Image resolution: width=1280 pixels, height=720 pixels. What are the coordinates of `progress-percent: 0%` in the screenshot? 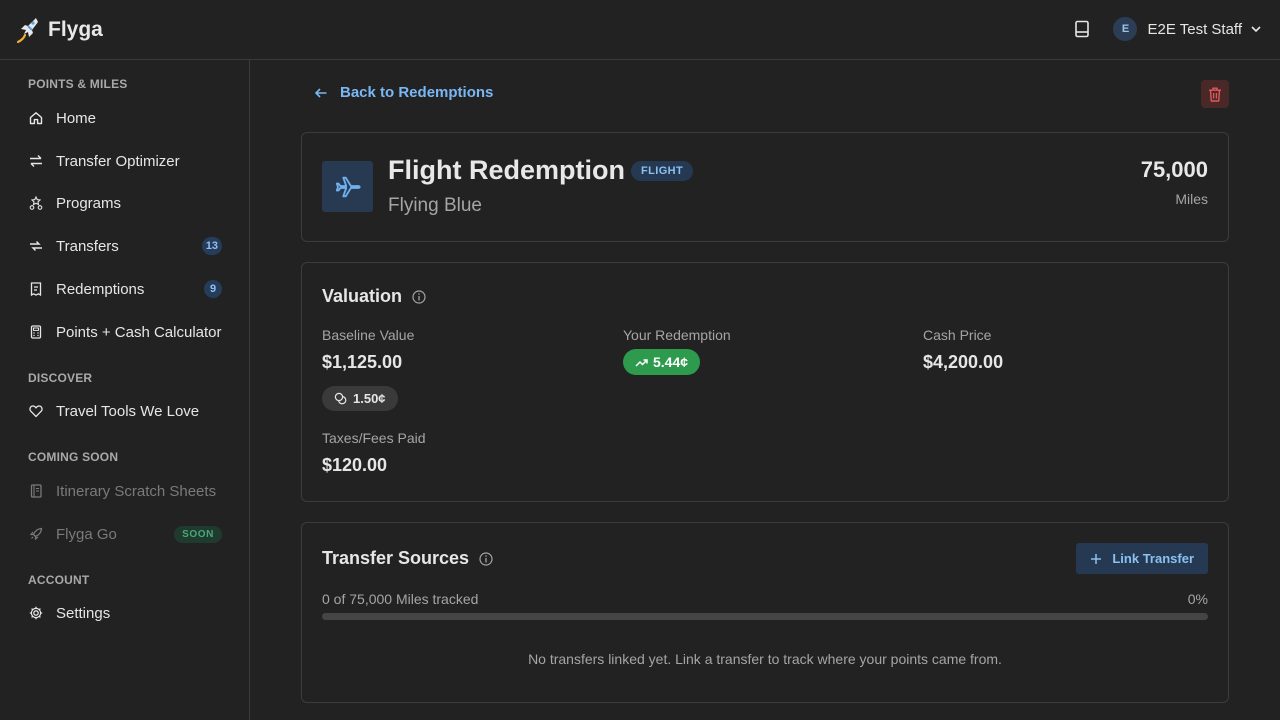 It's located at (1197, 599).